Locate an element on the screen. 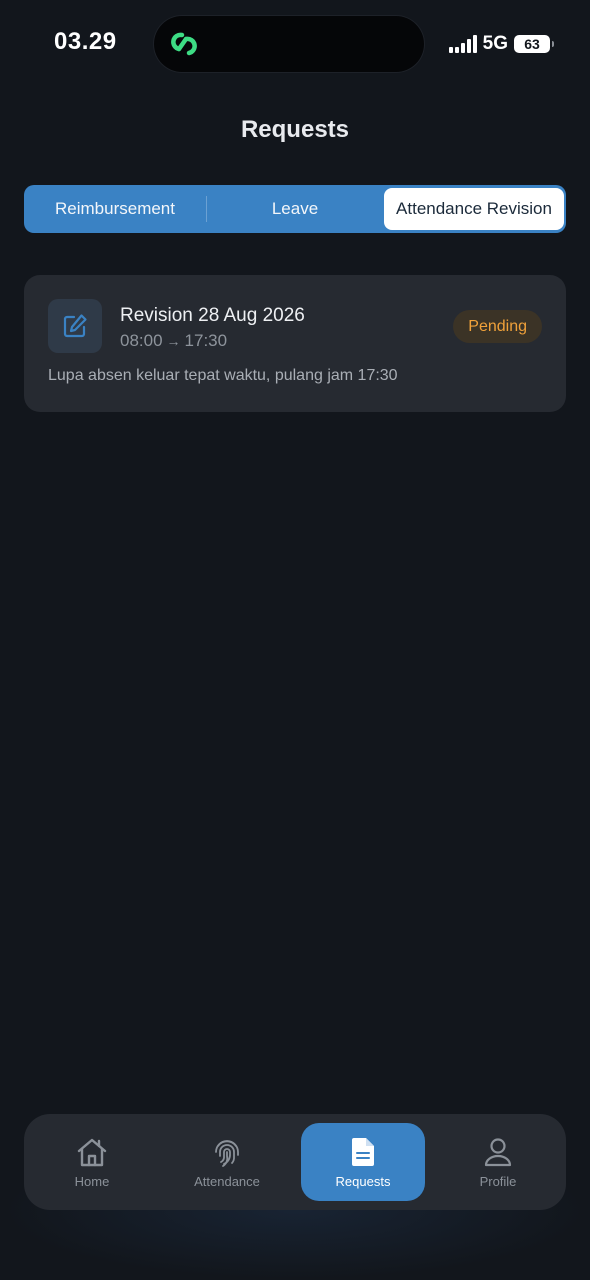  card-icon-container is located at coordinates (75, 326).